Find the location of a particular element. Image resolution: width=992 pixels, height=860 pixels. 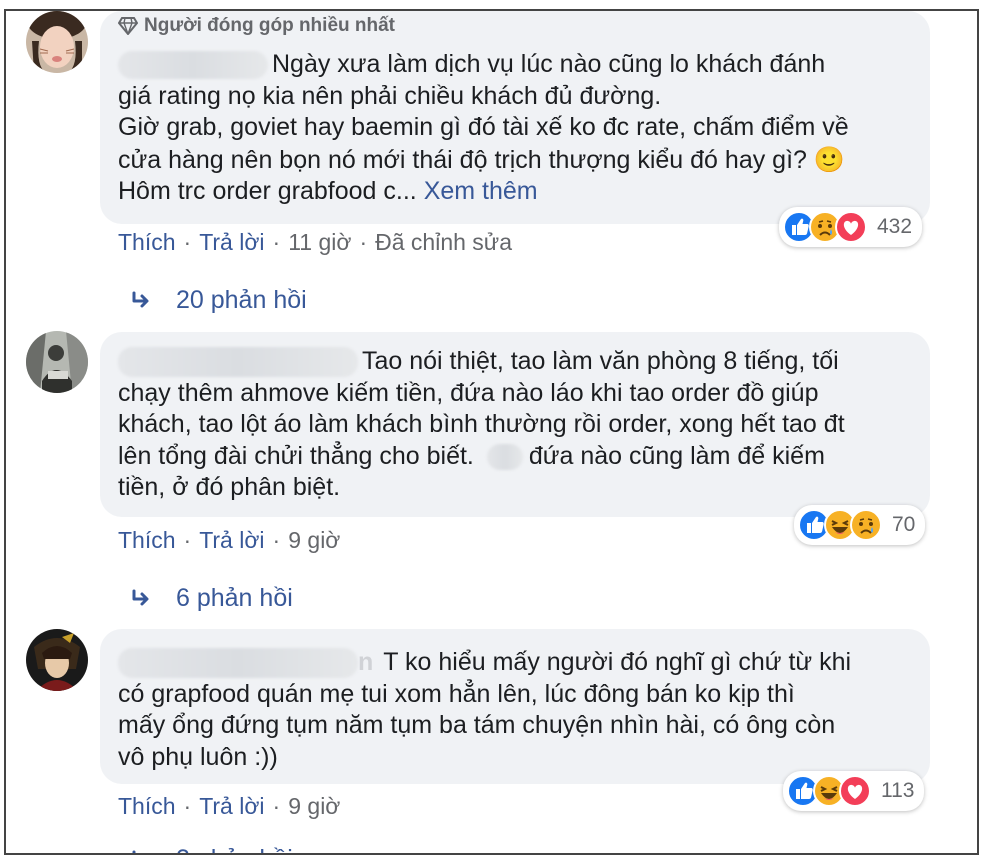

smile-emoji: 🙂 is located at coordinates (829, 159).